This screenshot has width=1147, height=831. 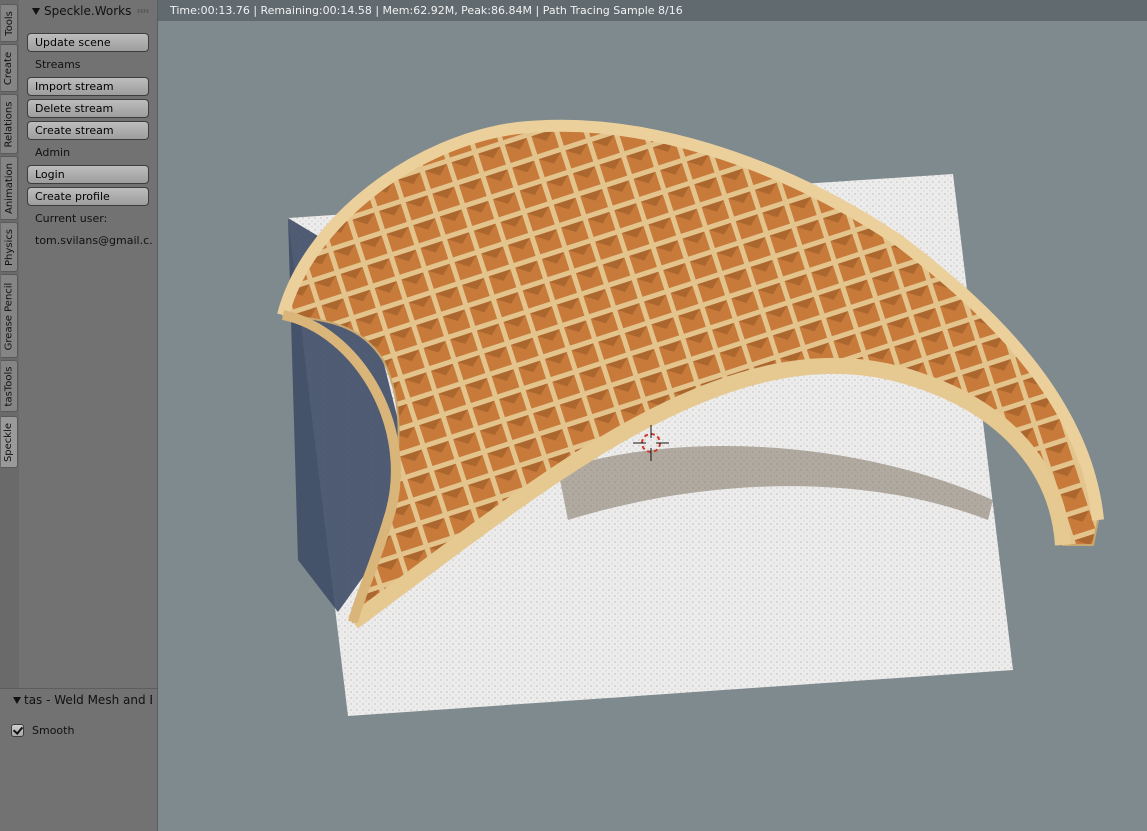 I want to click on create-stream-button: Create stream, so click(x=88, y=130).